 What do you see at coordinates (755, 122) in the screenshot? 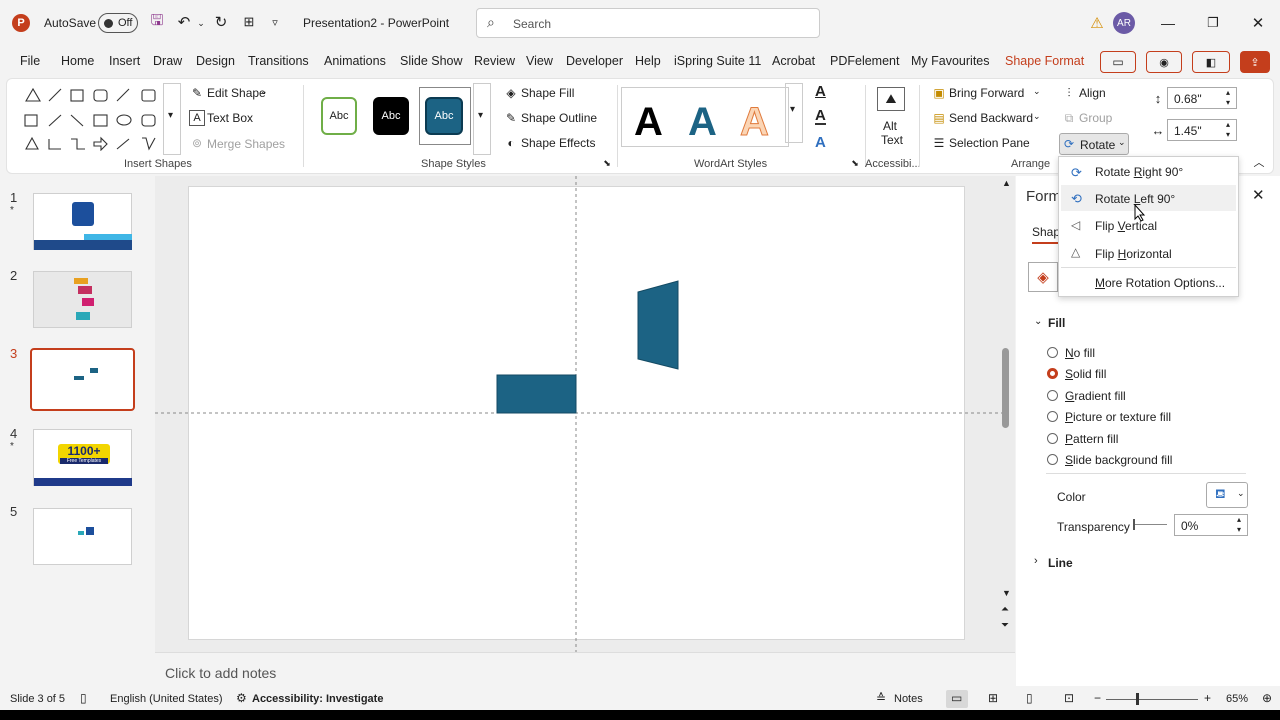
I see `wordart-style-orange: A` at bounding box center [755, 122].